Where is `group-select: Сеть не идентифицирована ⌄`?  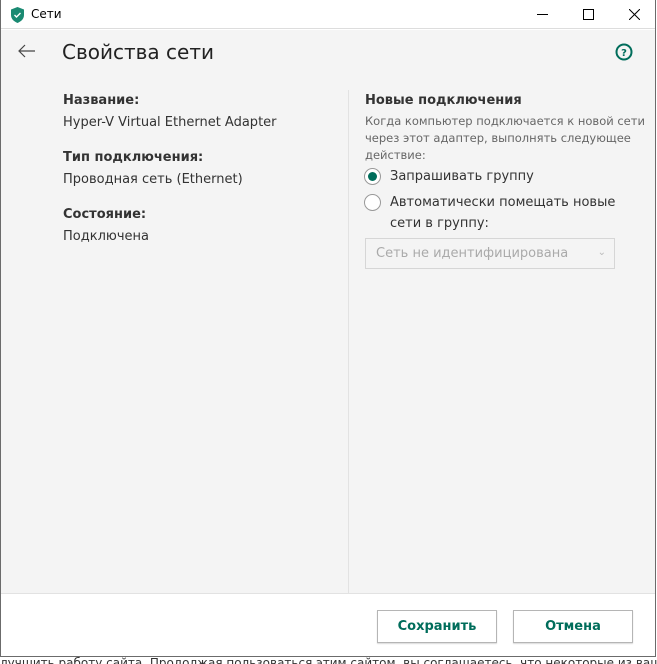
group-select: Сеть не идентифицирована ⌄ is located at coordinates (490, 253).